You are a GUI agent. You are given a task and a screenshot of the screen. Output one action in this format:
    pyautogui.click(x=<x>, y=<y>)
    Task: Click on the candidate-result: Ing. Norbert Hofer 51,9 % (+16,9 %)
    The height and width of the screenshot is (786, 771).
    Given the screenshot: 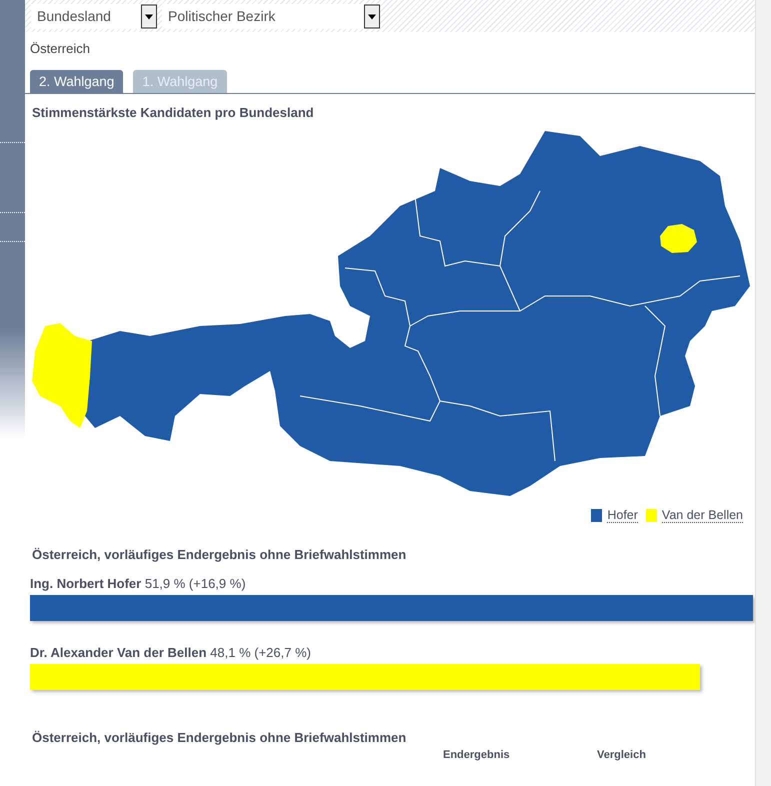 What is the action you would take?
    pyautogui.click(x=138, y=583)
    